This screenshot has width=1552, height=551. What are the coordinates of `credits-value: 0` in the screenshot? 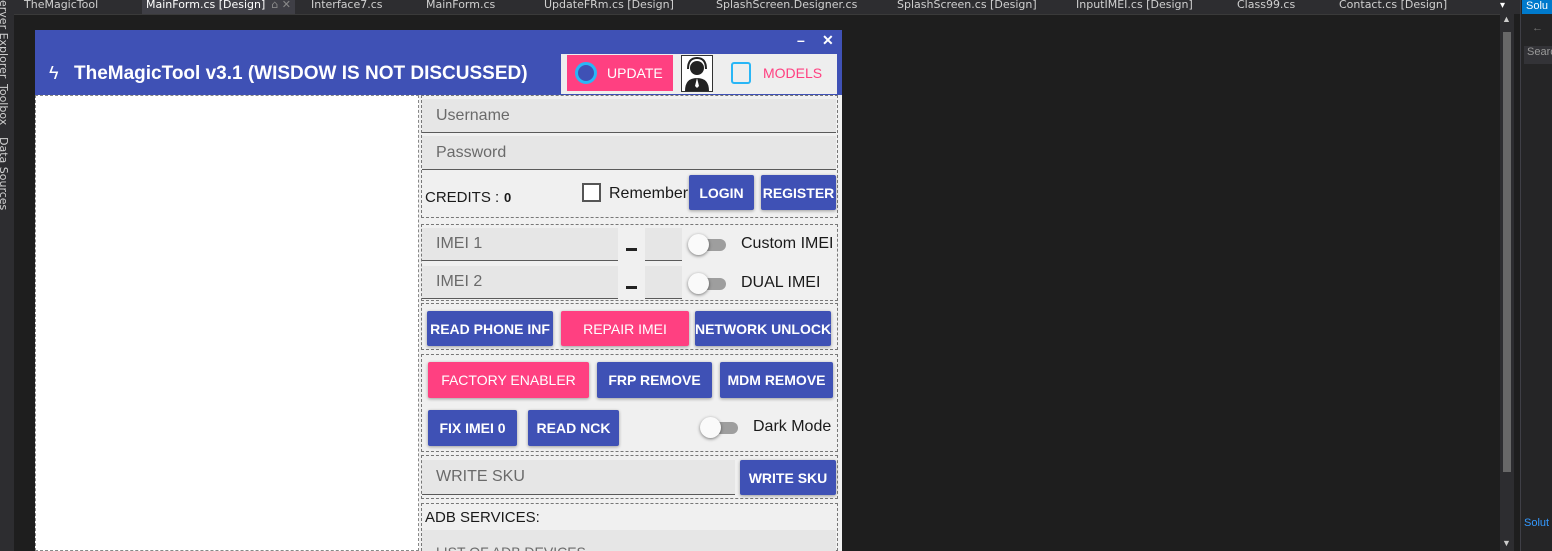 It's located at (508, 197).